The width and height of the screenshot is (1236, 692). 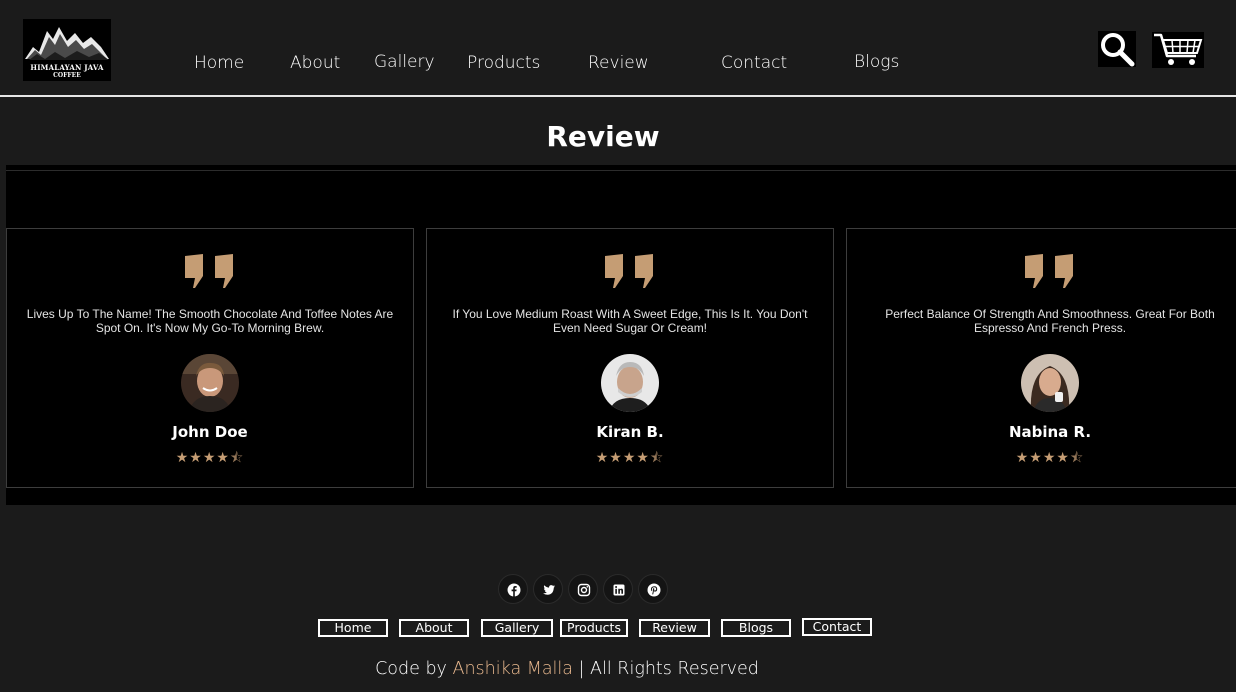 I want to click on himalayan-java-logo: HIMALAYAN JAVA COFFEE, so click(x=67, y=50).